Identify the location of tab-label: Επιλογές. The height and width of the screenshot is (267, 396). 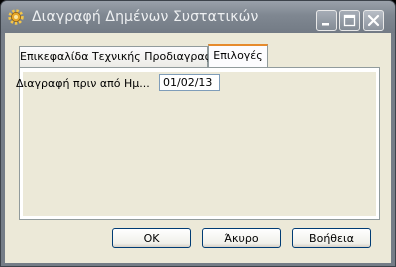
(238, 55).